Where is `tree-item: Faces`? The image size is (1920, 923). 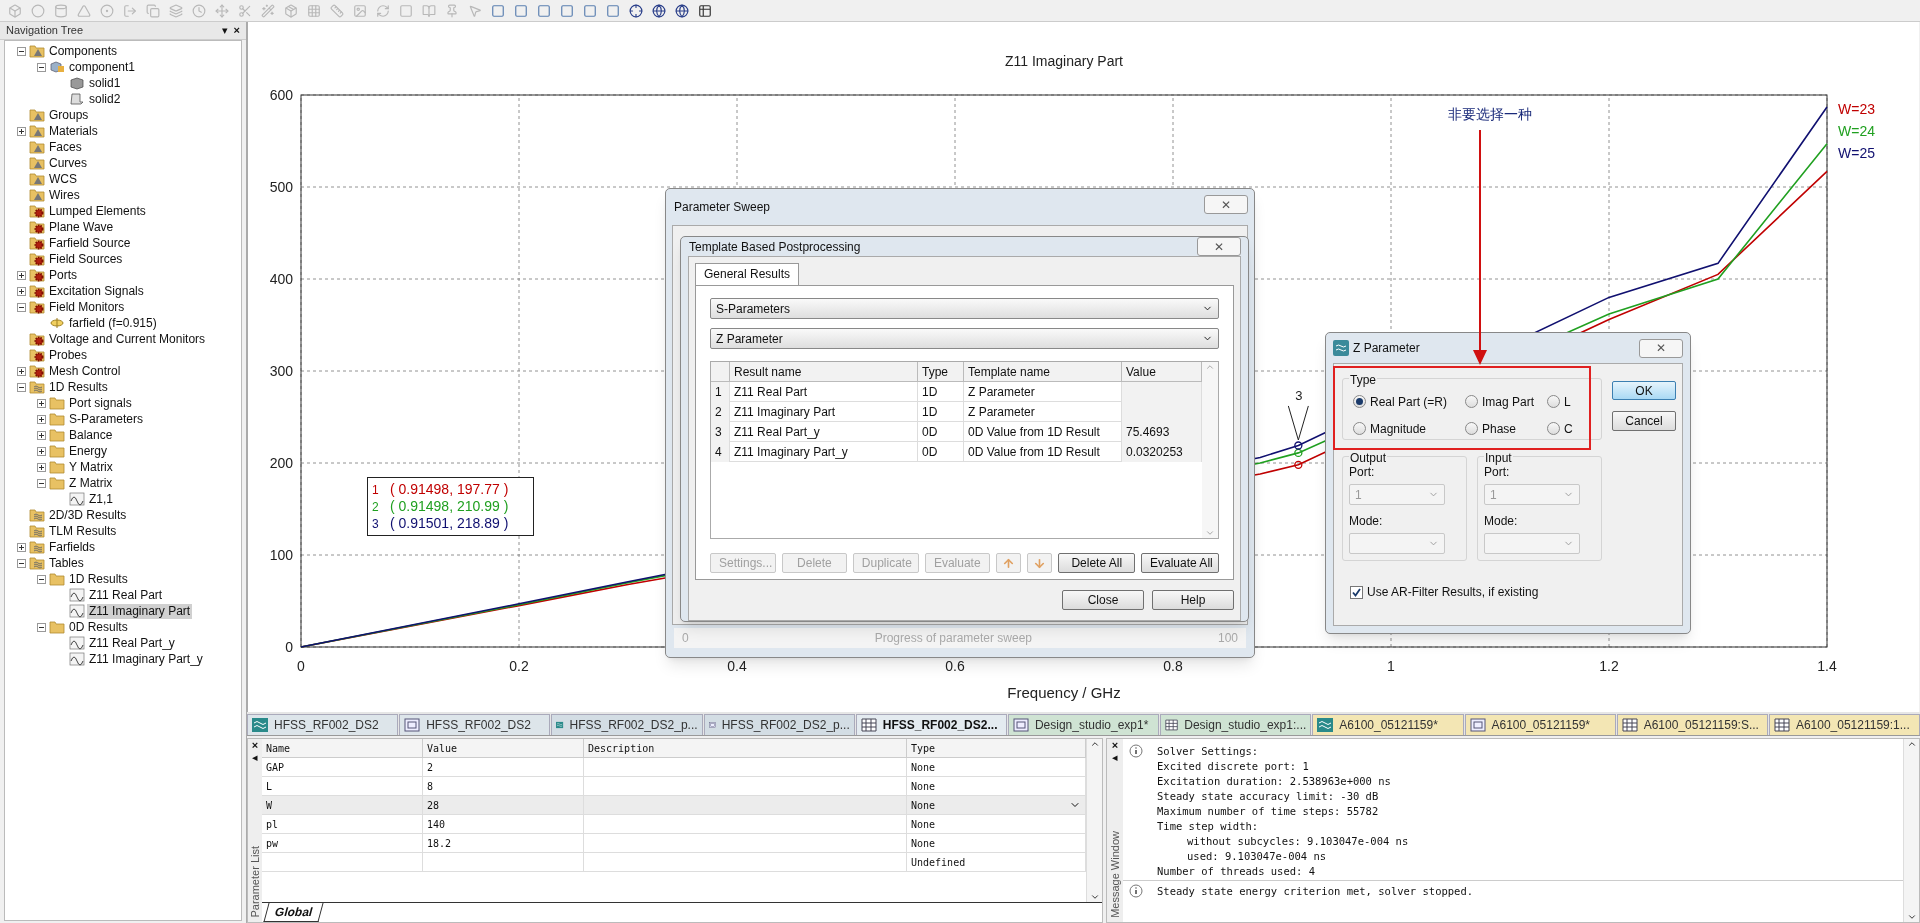 tree-item: Faces is located at coordinates (65, 147).